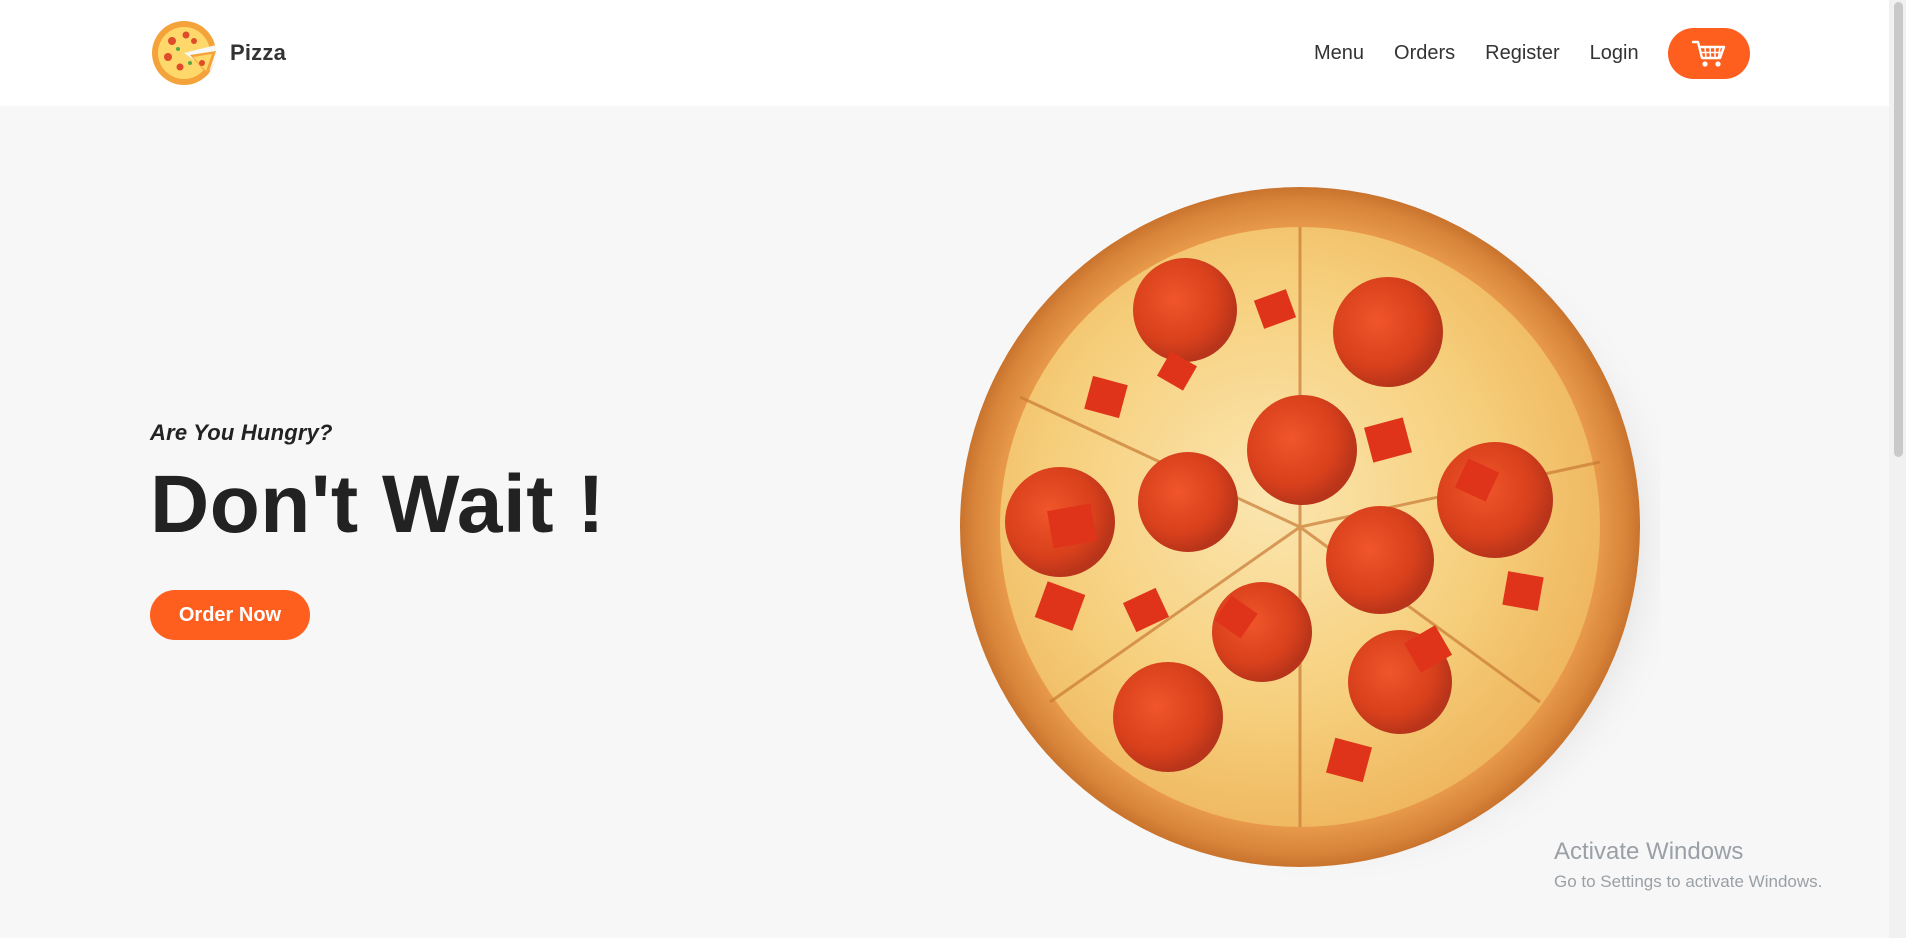  What do you see at coordinates (1688, 881) in the screenshot?
I see `watermark-subtitle: Go to Settings to activate Windows.` at bounding box center [1688, 881].